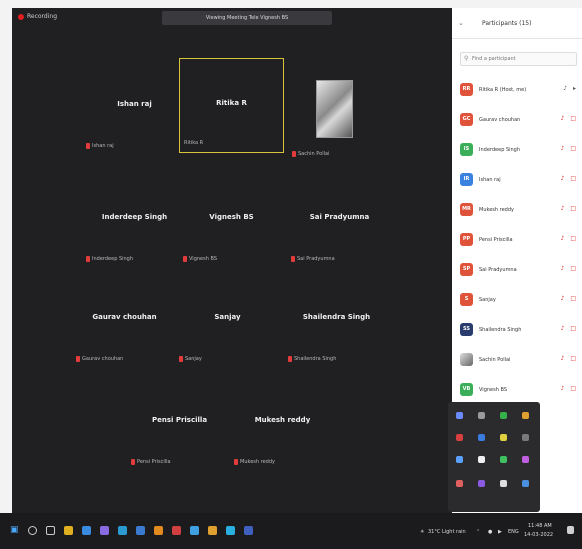 The image size is (582, 549). What do you see at coordinates (158, 530) in the screenshot?
I see `folder-app-icon` at bounding box center [158, 530].